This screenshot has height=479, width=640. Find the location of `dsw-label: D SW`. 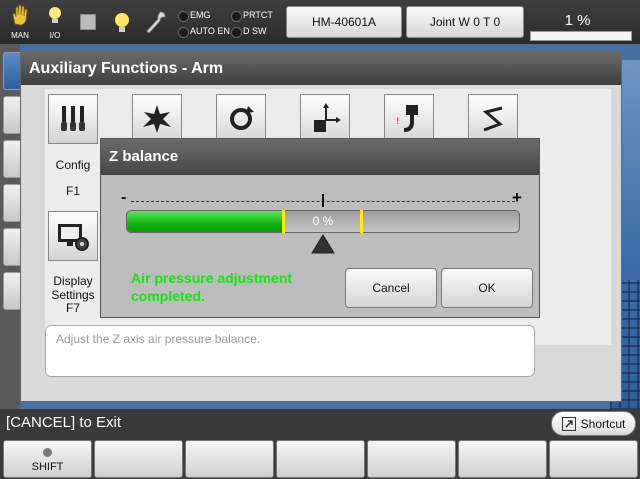

dsw-label: D SW is located at coordinates (255, 31).